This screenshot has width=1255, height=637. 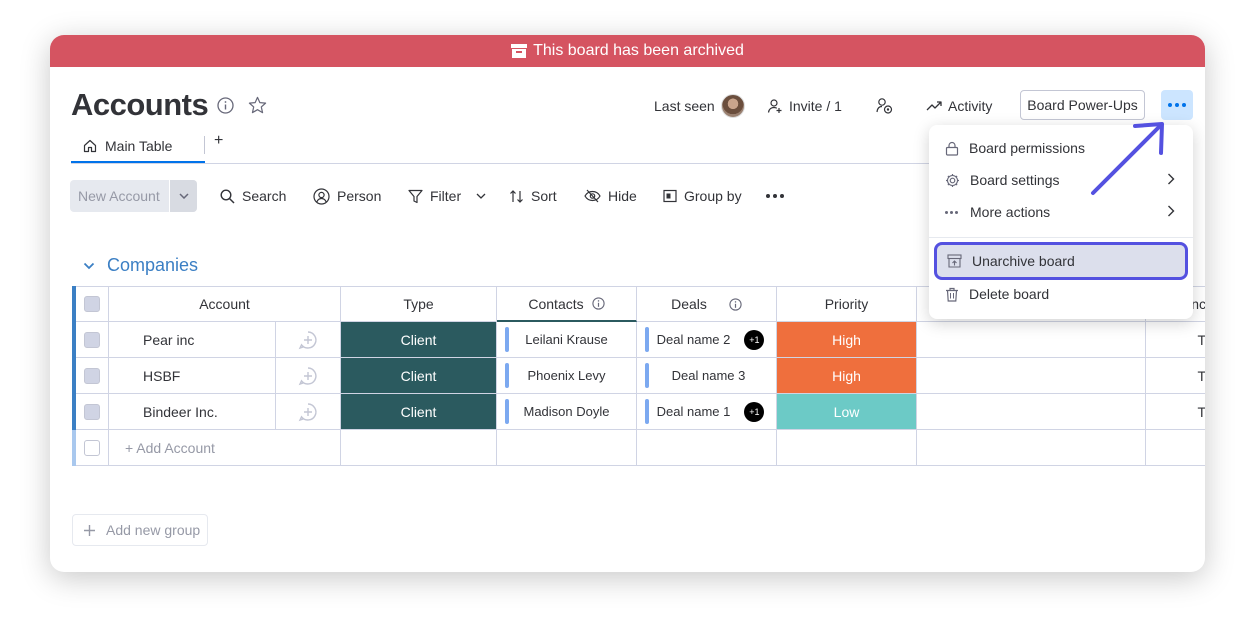 I want to click on account-cell: HSBF, so click(x=192, y=376).